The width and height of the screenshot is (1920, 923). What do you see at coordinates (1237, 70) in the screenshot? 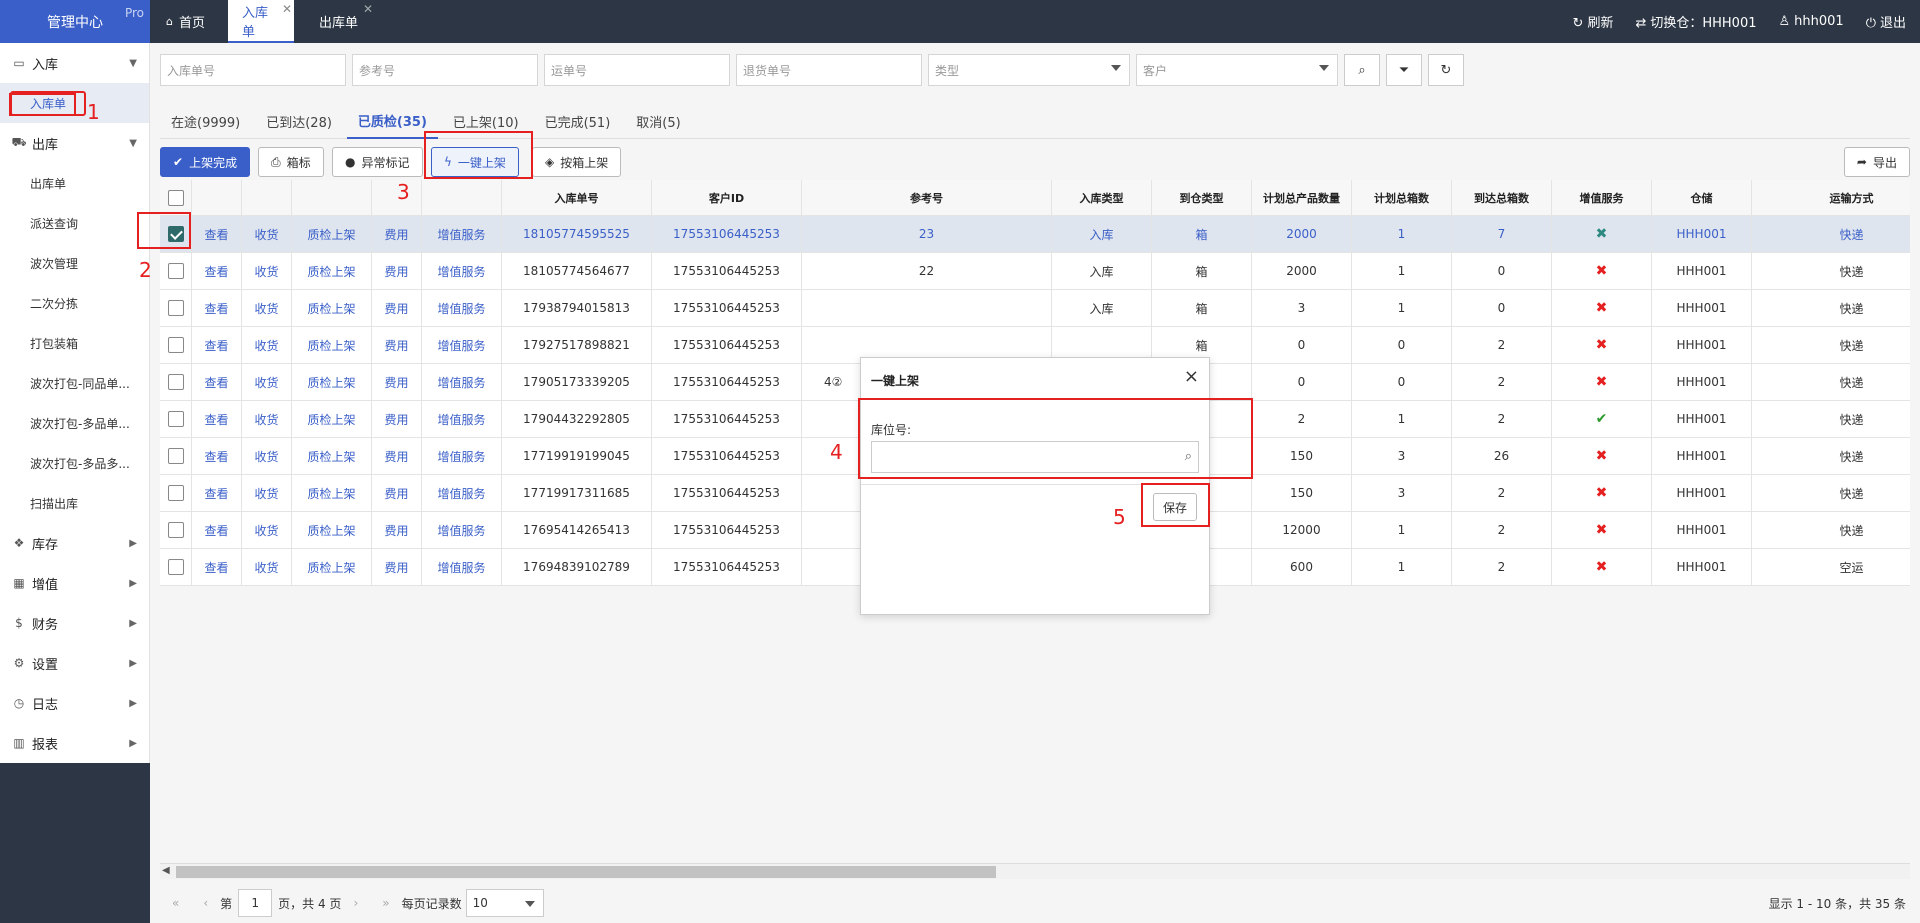
I see `customer-select: 客户` at bounding box center [1237, 70].